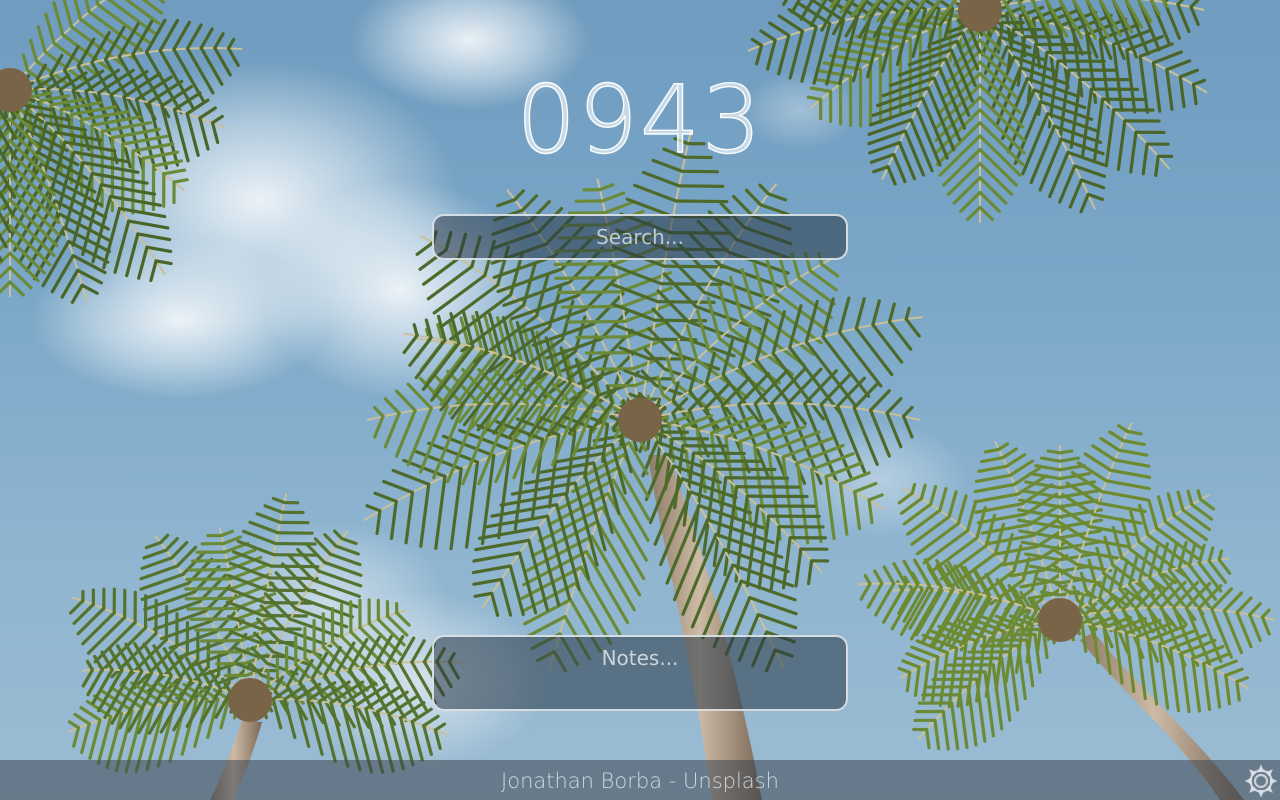 Image resolution: width=1280 pixels, height=800 pixels. I want to click on gear-icon, so click(1261, 781).